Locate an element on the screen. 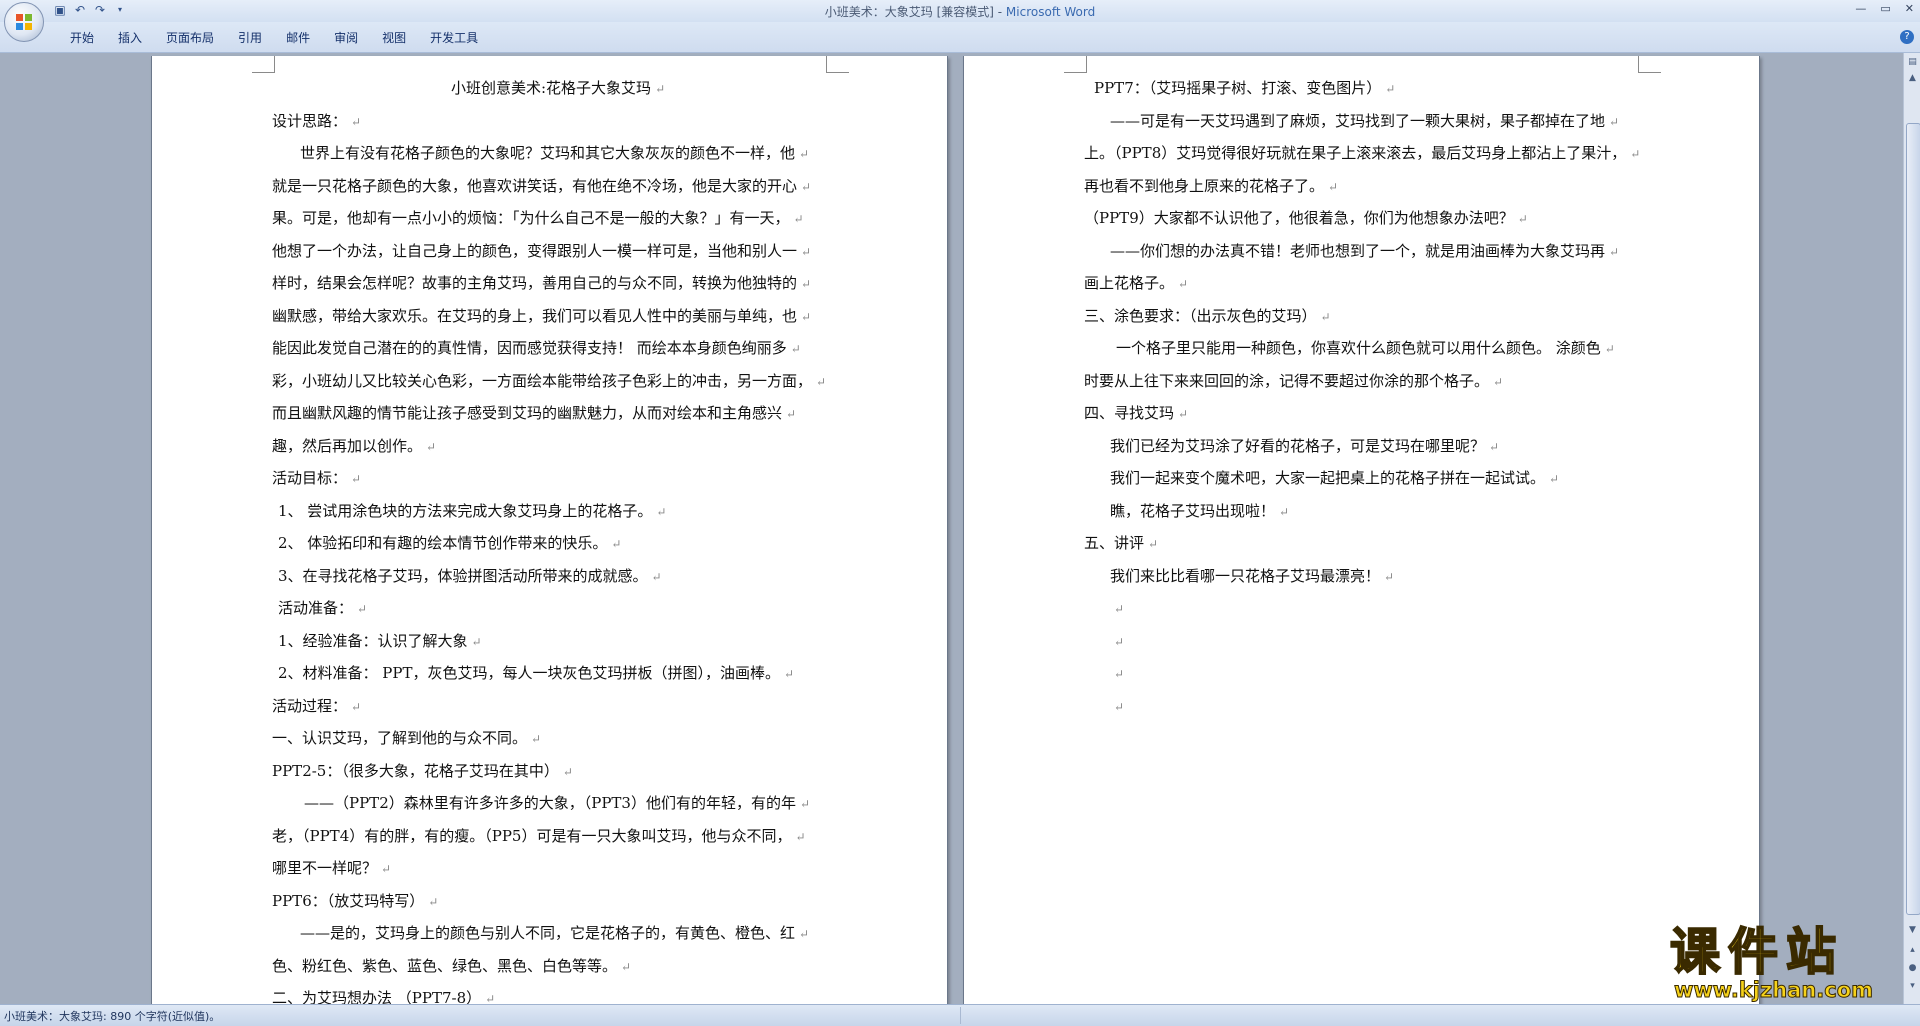 Image resolution: width=1920 pixels, height=1026 pixels. document-paragraph: 时要从上往下来来回回的涂，记得不要超过你涂的那个格子。 ↵ is located at coordinates (1293, 381).